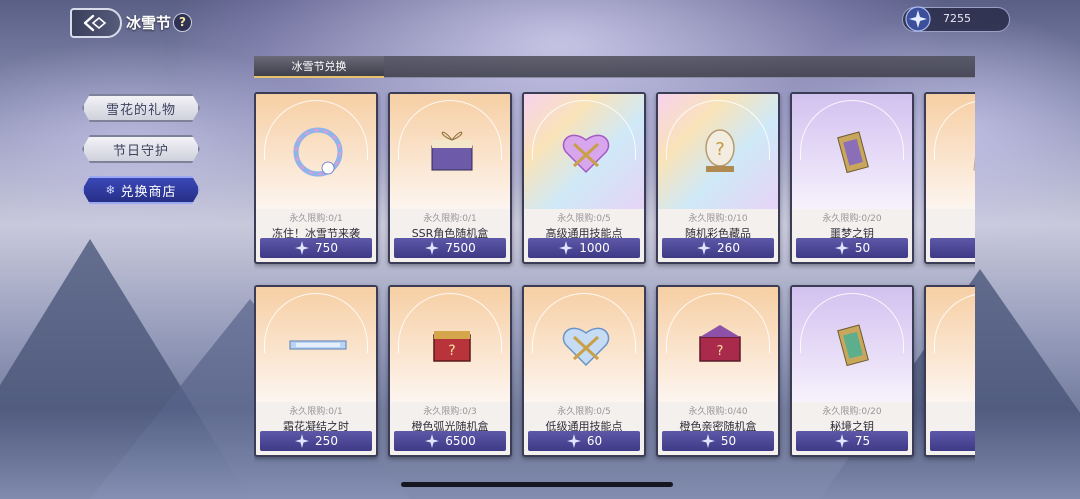 The width and height of the screenshot is (1080, 499). Describe the element at coordinates (586, 347) in the screenshot. I see `heart-crystal-blue-icon` at that location.